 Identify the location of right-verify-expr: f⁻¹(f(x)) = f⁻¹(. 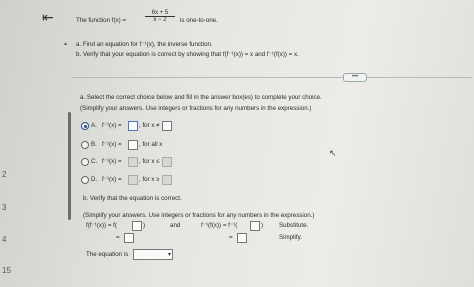
(219, 225).